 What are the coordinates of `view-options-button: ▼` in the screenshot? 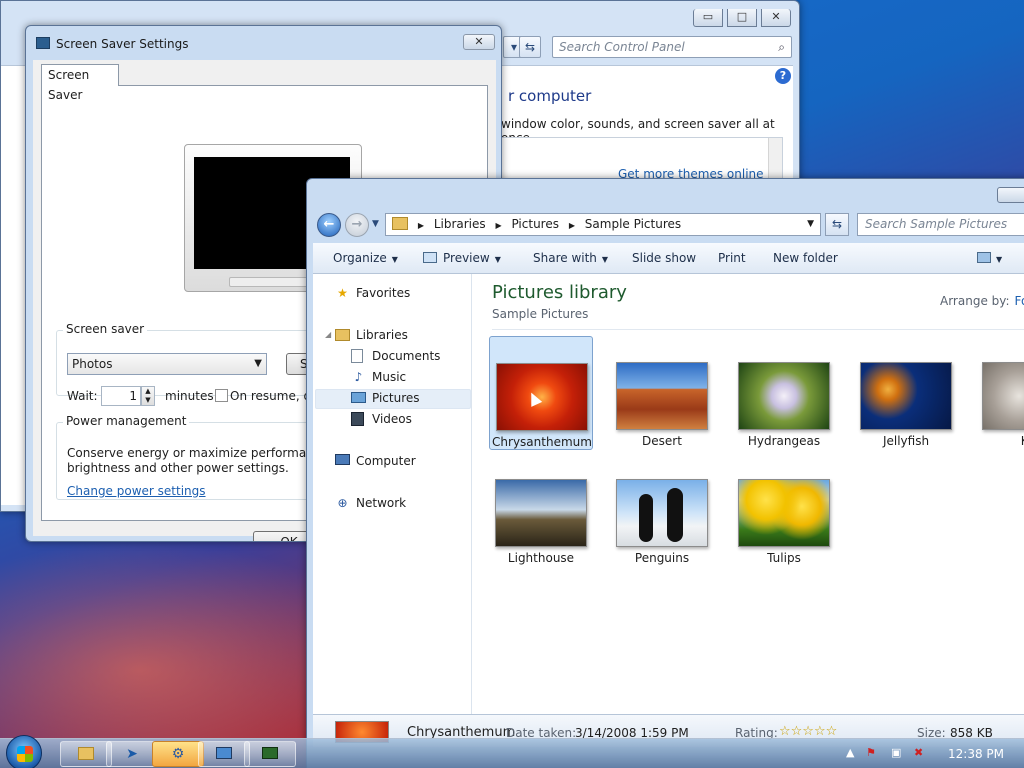 It's located at (989, 258).